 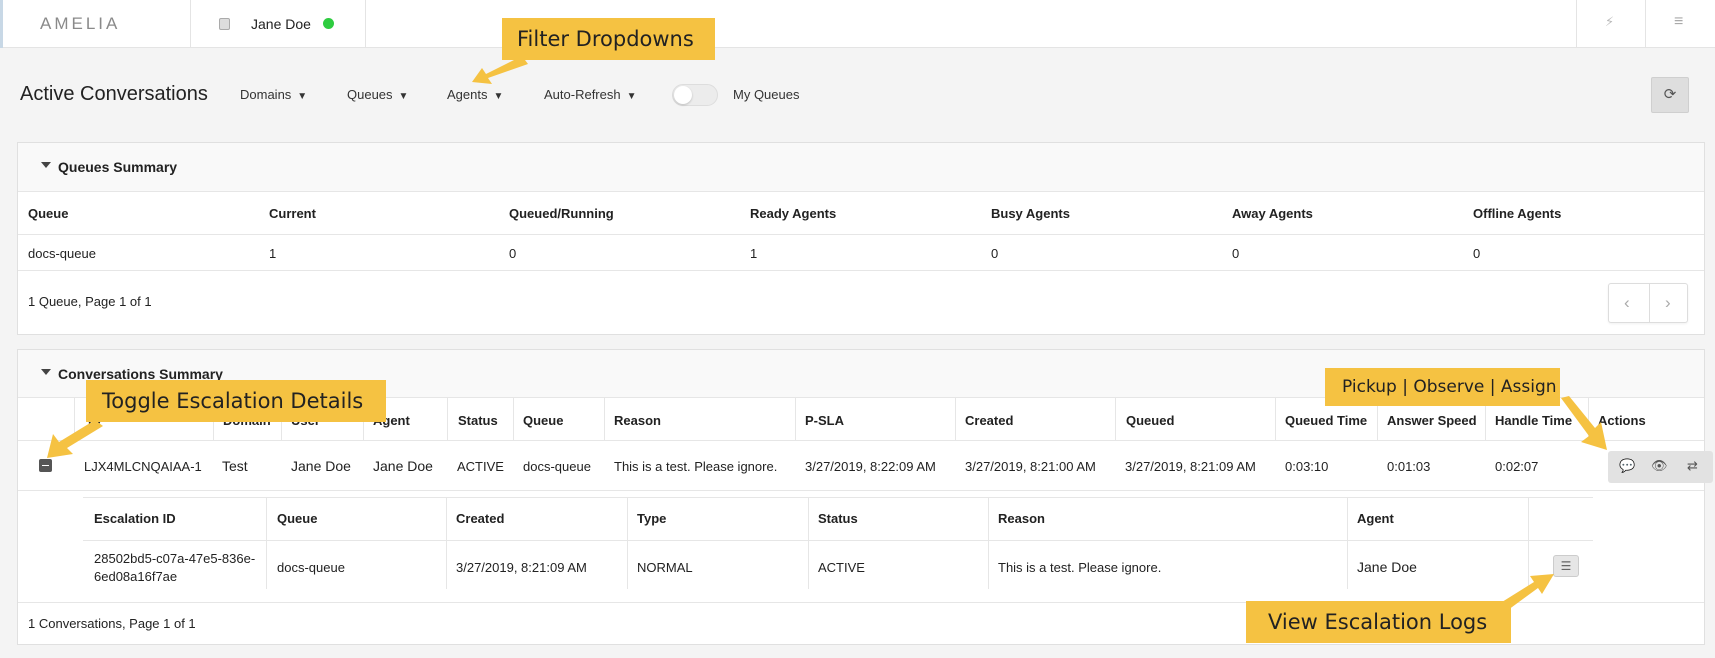 I want to click on callout-toggle-escalation: Toggle Escalation Details, so click(x=236, y=401).